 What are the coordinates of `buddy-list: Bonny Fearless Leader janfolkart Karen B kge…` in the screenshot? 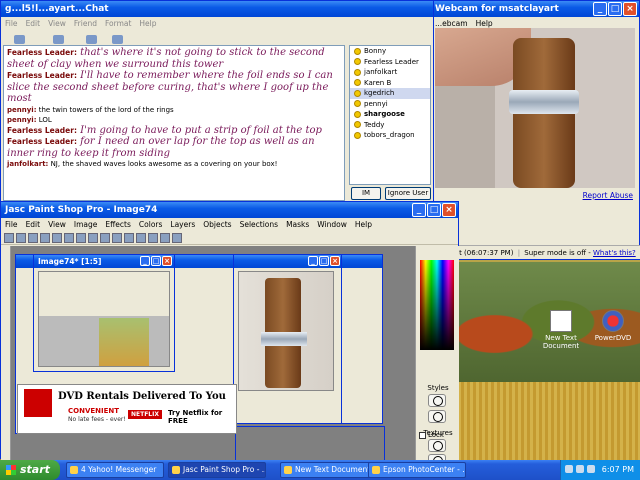 It's located at (390, 115).